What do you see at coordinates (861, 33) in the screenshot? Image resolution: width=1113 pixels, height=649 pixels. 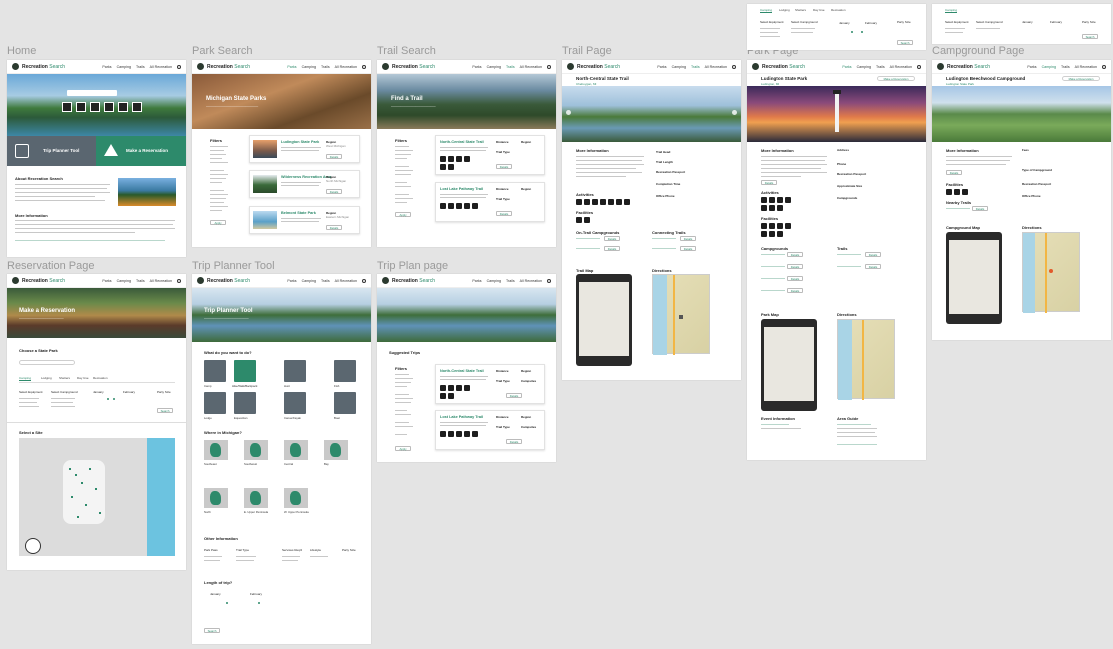 I see `calendar: January February` at bounding box center [861, 33].